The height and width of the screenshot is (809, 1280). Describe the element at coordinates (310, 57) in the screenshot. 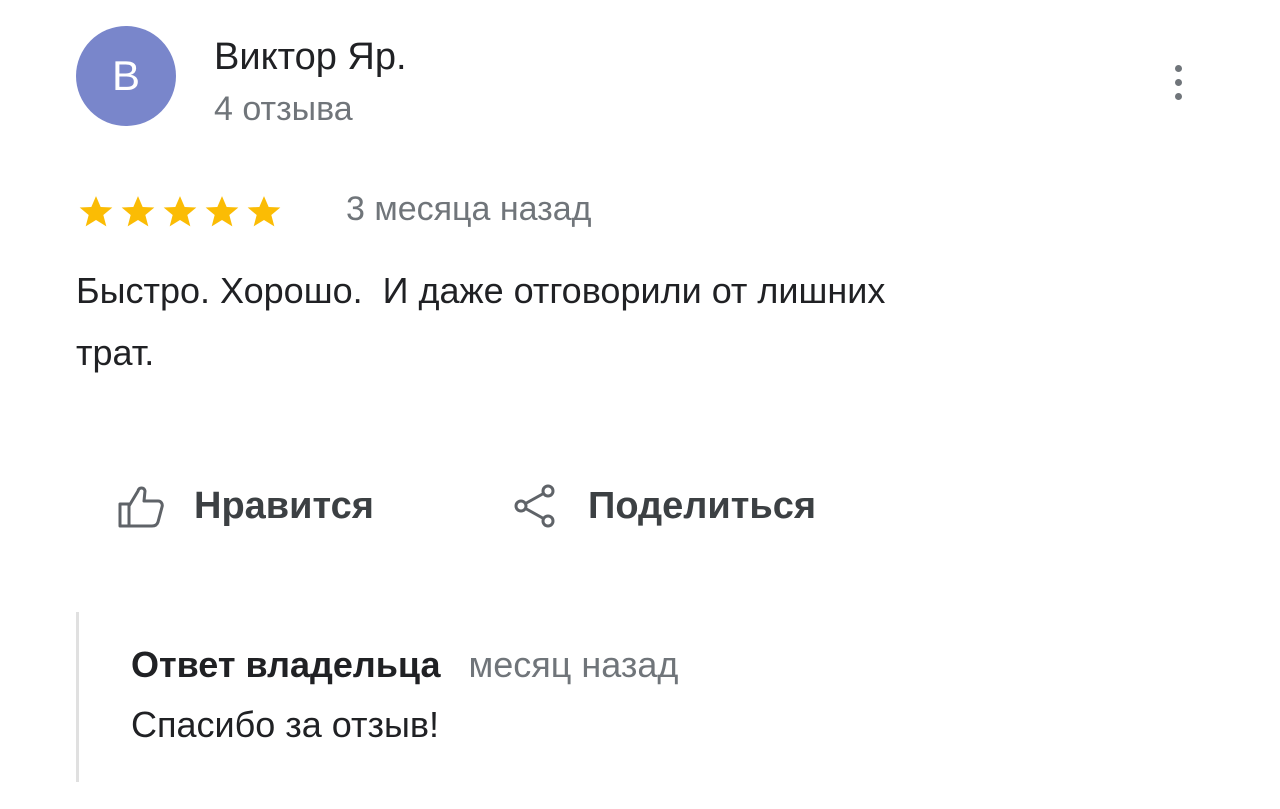

I see `author-name: Виктор Яр.` at that location.